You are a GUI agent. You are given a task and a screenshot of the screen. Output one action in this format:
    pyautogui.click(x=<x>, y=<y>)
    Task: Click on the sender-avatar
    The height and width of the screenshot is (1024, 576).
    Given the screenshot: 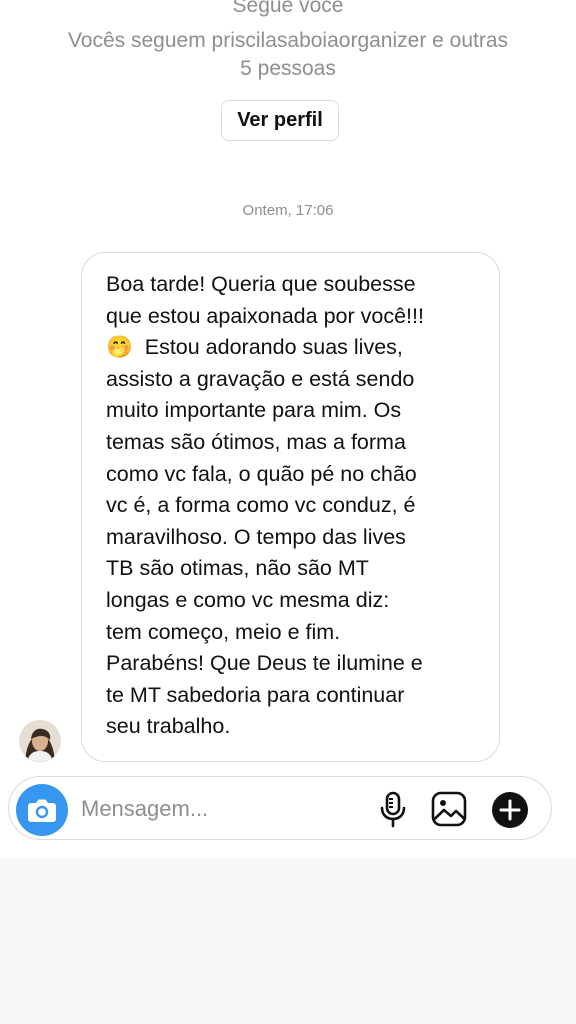 What is the action you would take?
    pyautogui.click(x=40, y=741)
    